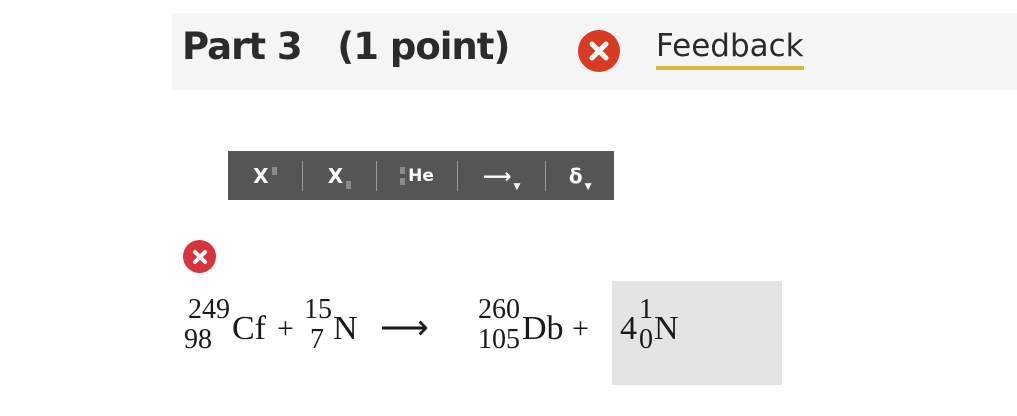 The image size is (1017, 416). What do you see at coordinates (499, 309) in the screenshot?
I see `mass-number: 260` at bounding box center [499, 309].